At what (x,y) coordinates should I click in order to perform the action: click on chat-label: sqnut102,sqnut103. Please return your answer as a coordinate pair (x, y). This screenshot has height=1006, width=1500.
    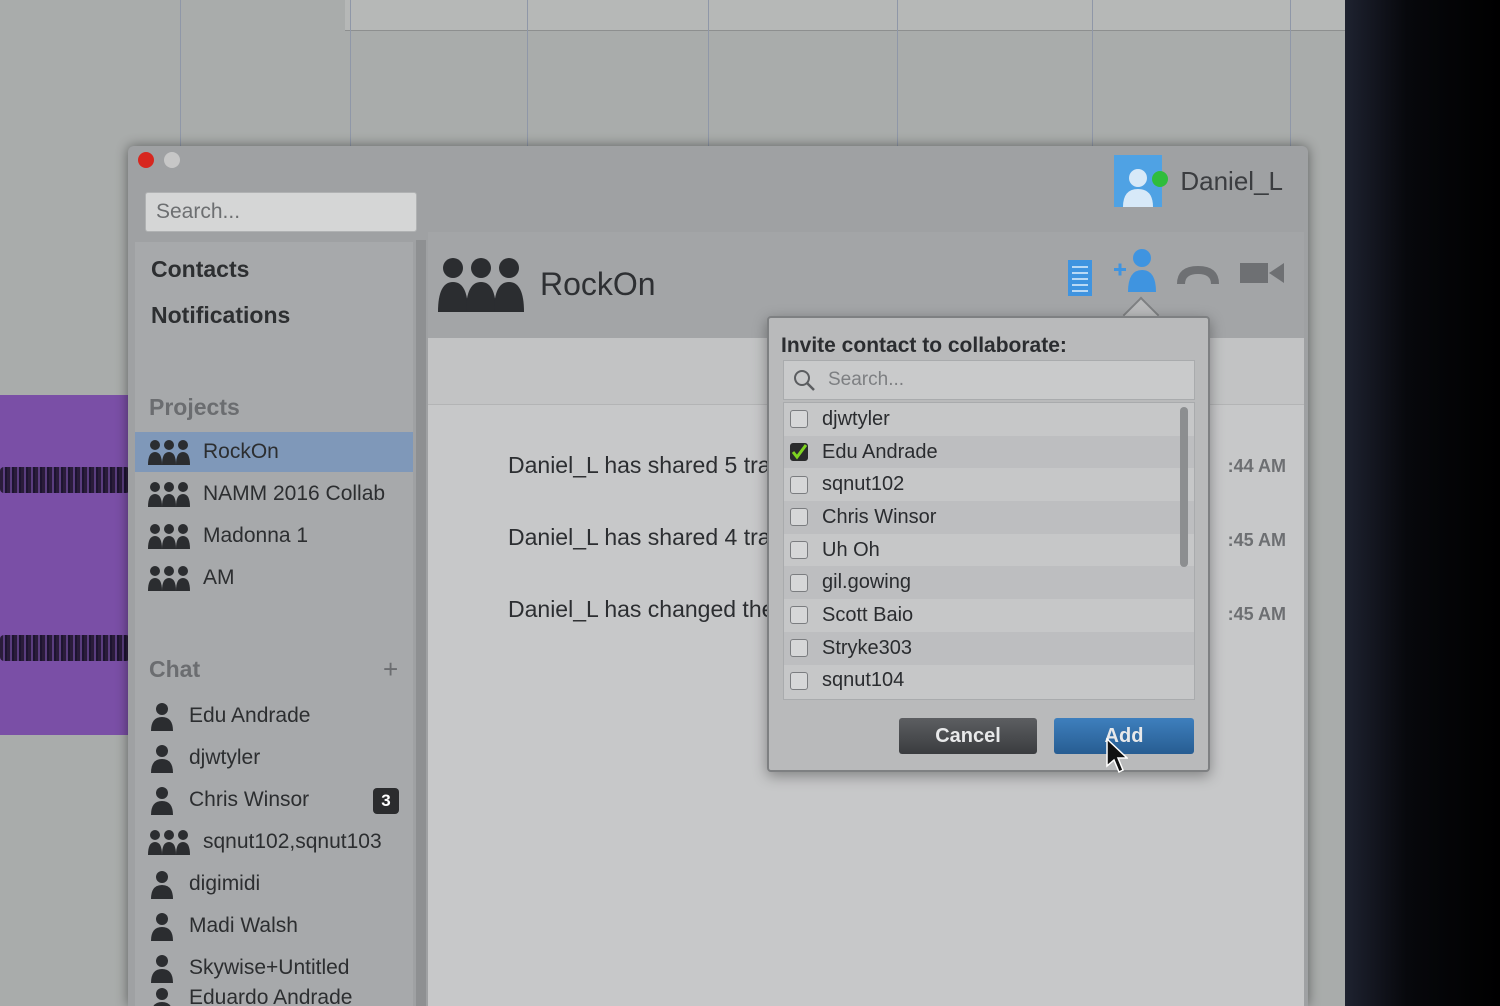
    Looking at the image, I should click on (292, 841).